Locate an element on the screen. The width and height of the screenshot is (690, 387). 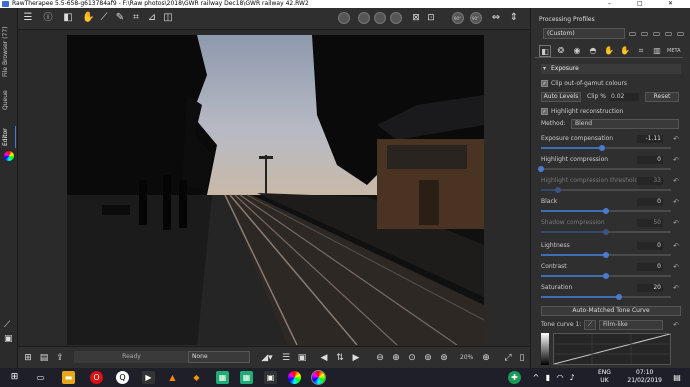
rawtherapee-taskbar-icon is located at coordinates (318, 377).